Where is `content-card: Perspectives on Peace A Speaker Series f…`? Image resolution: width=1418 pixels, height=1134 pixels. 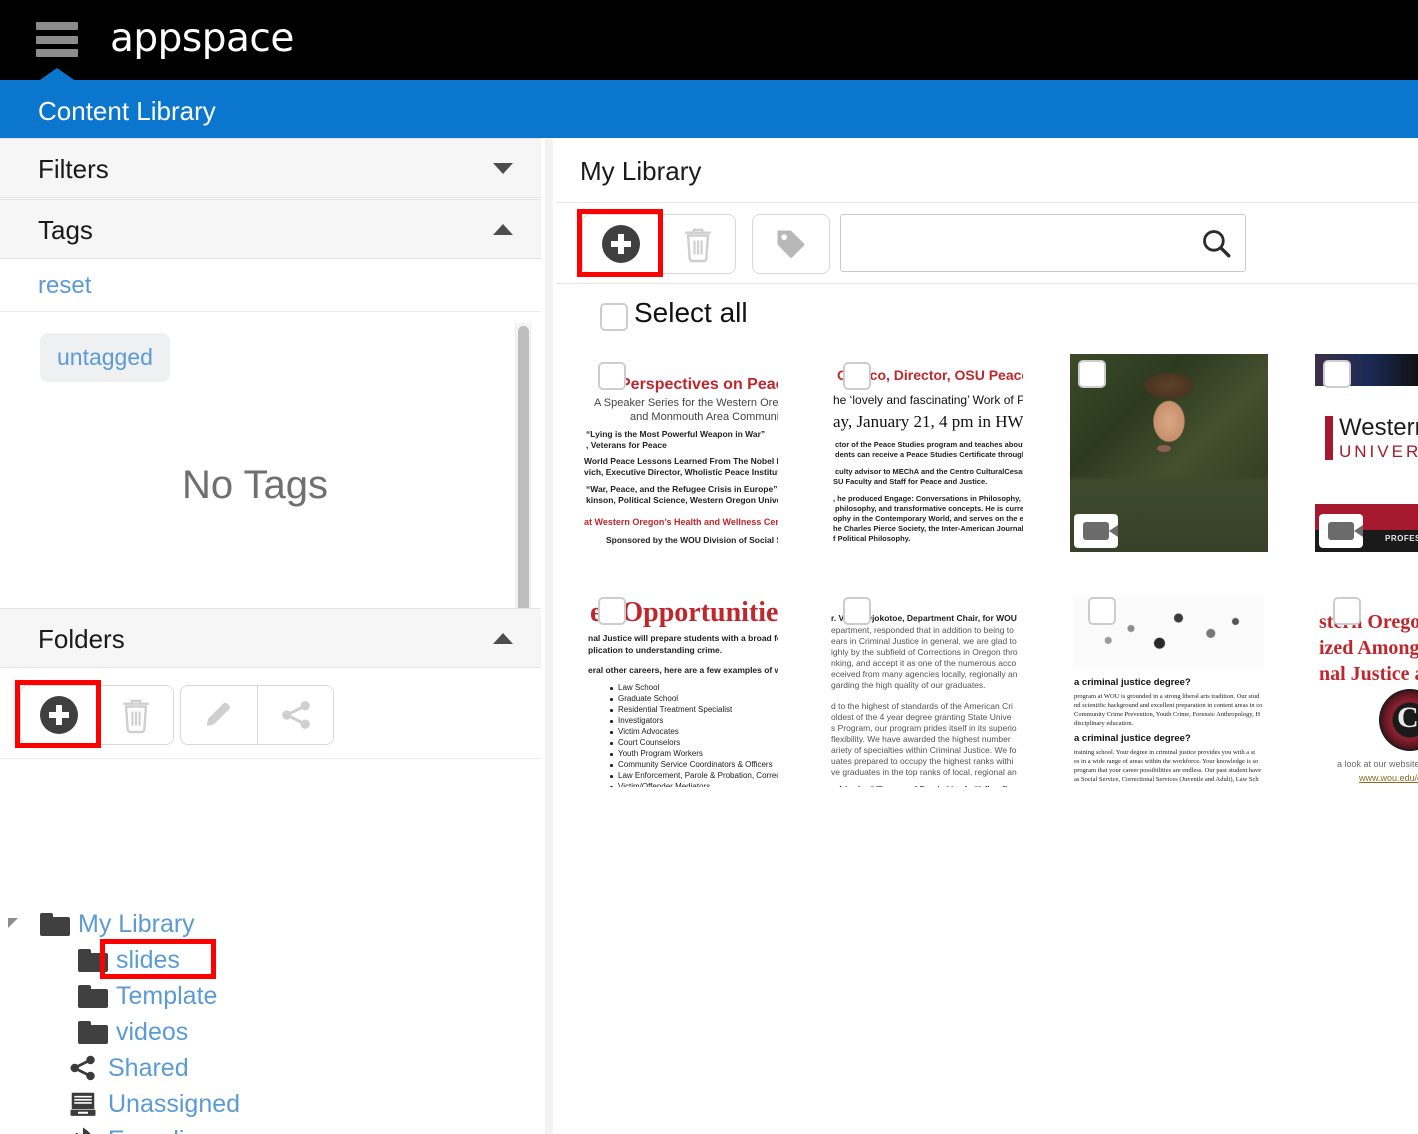 content-card: Perspectives on Peace A Speaker Series f… is located at coordinates (679, 453).